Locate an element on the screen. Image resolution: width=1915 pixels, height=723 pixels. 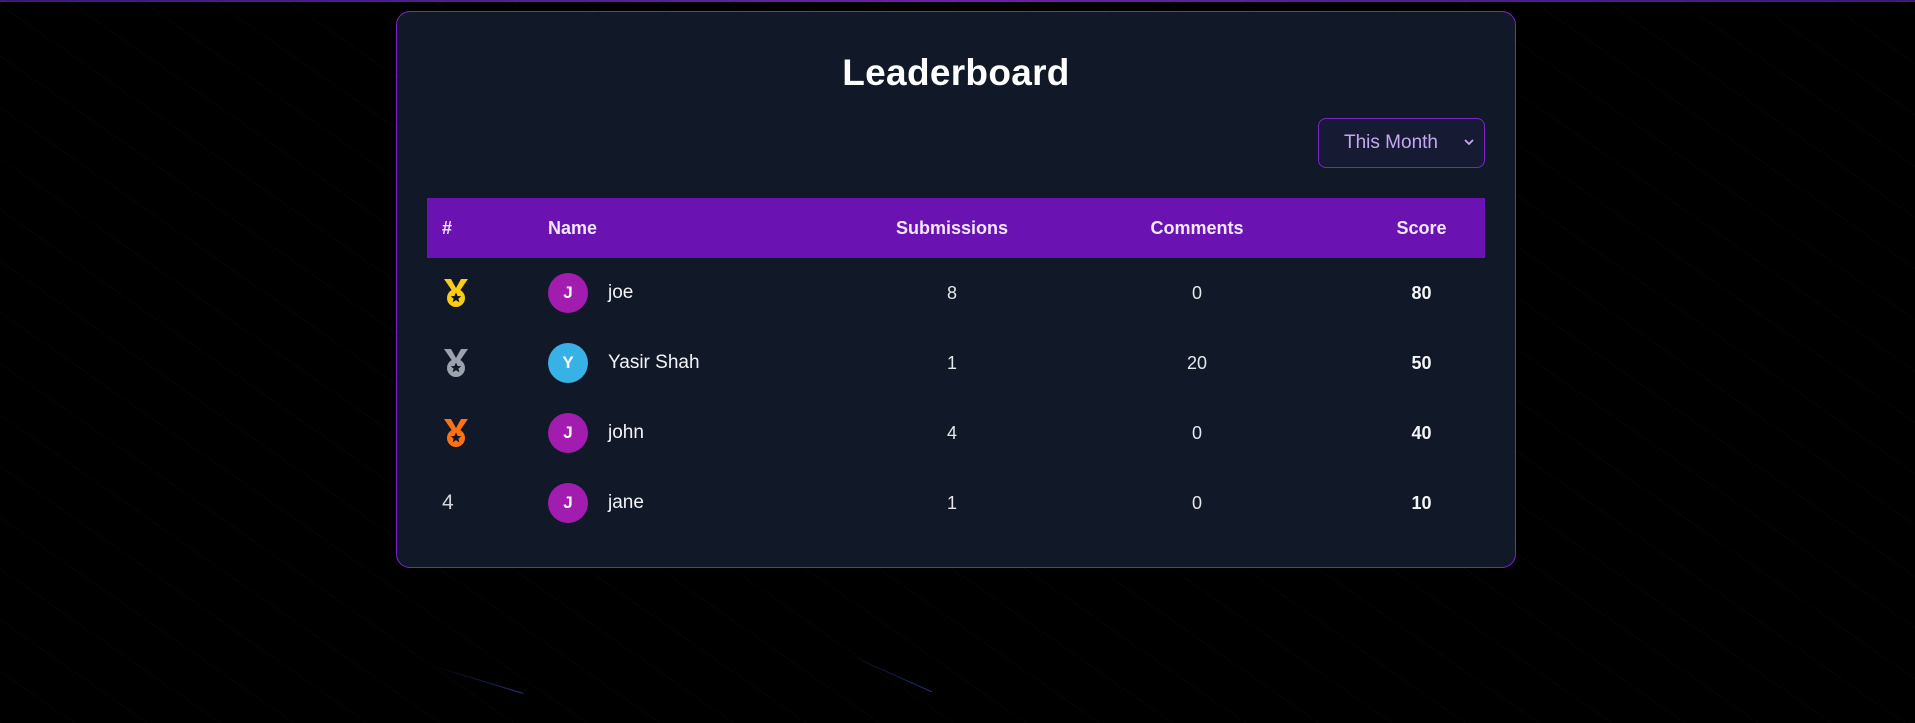
name-cell: J john is located at coordinates (708, 433).